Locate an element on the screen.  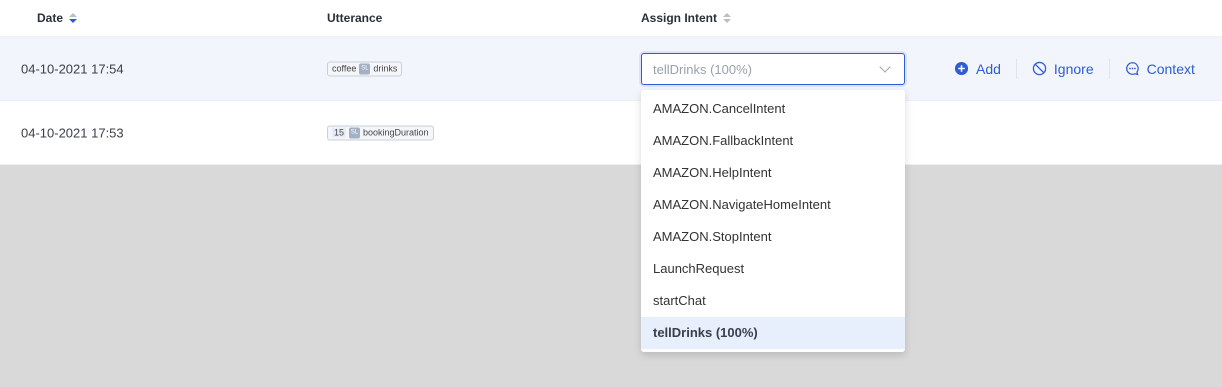
ignore-label: Ignore is located at coordinates (1073, 68).